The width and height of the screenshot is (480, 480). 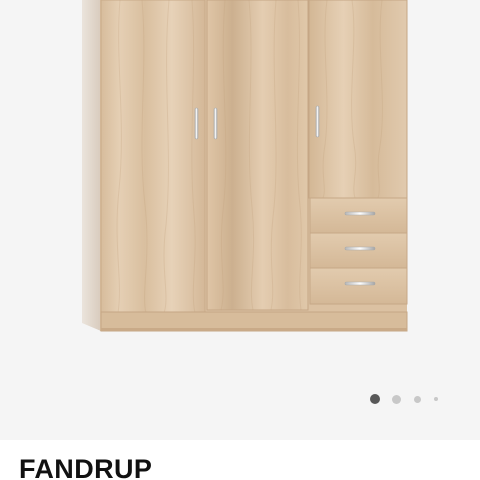 I want to click on product-title: FANDRUP, so click(x=86, y=467).